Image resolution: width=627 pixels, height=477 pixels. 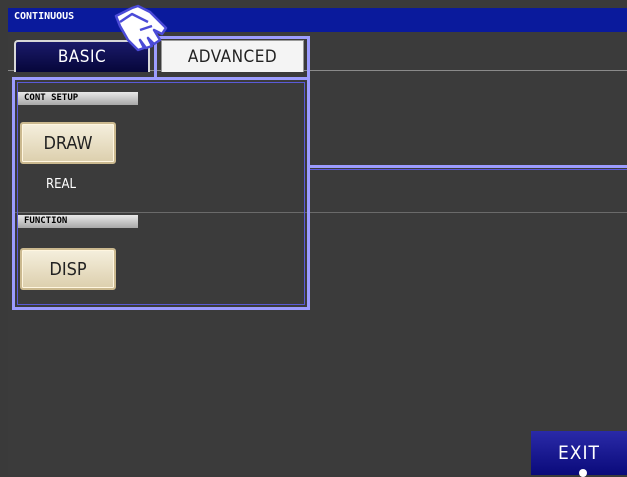 I want to click on callout-line-shadow, so click(x=468, y=169).